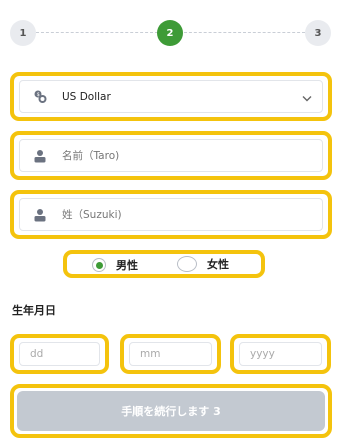 The height and width of the screenshot is (445, 341). I want to click on chevron-down-icon, so click(307, 96).